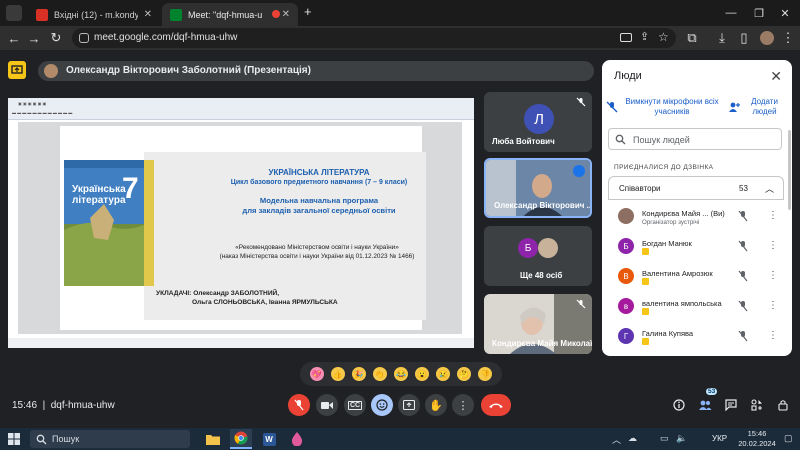 The image size is (800, 450). I want to click on close-window-icon: ✕, so click(785, 13).